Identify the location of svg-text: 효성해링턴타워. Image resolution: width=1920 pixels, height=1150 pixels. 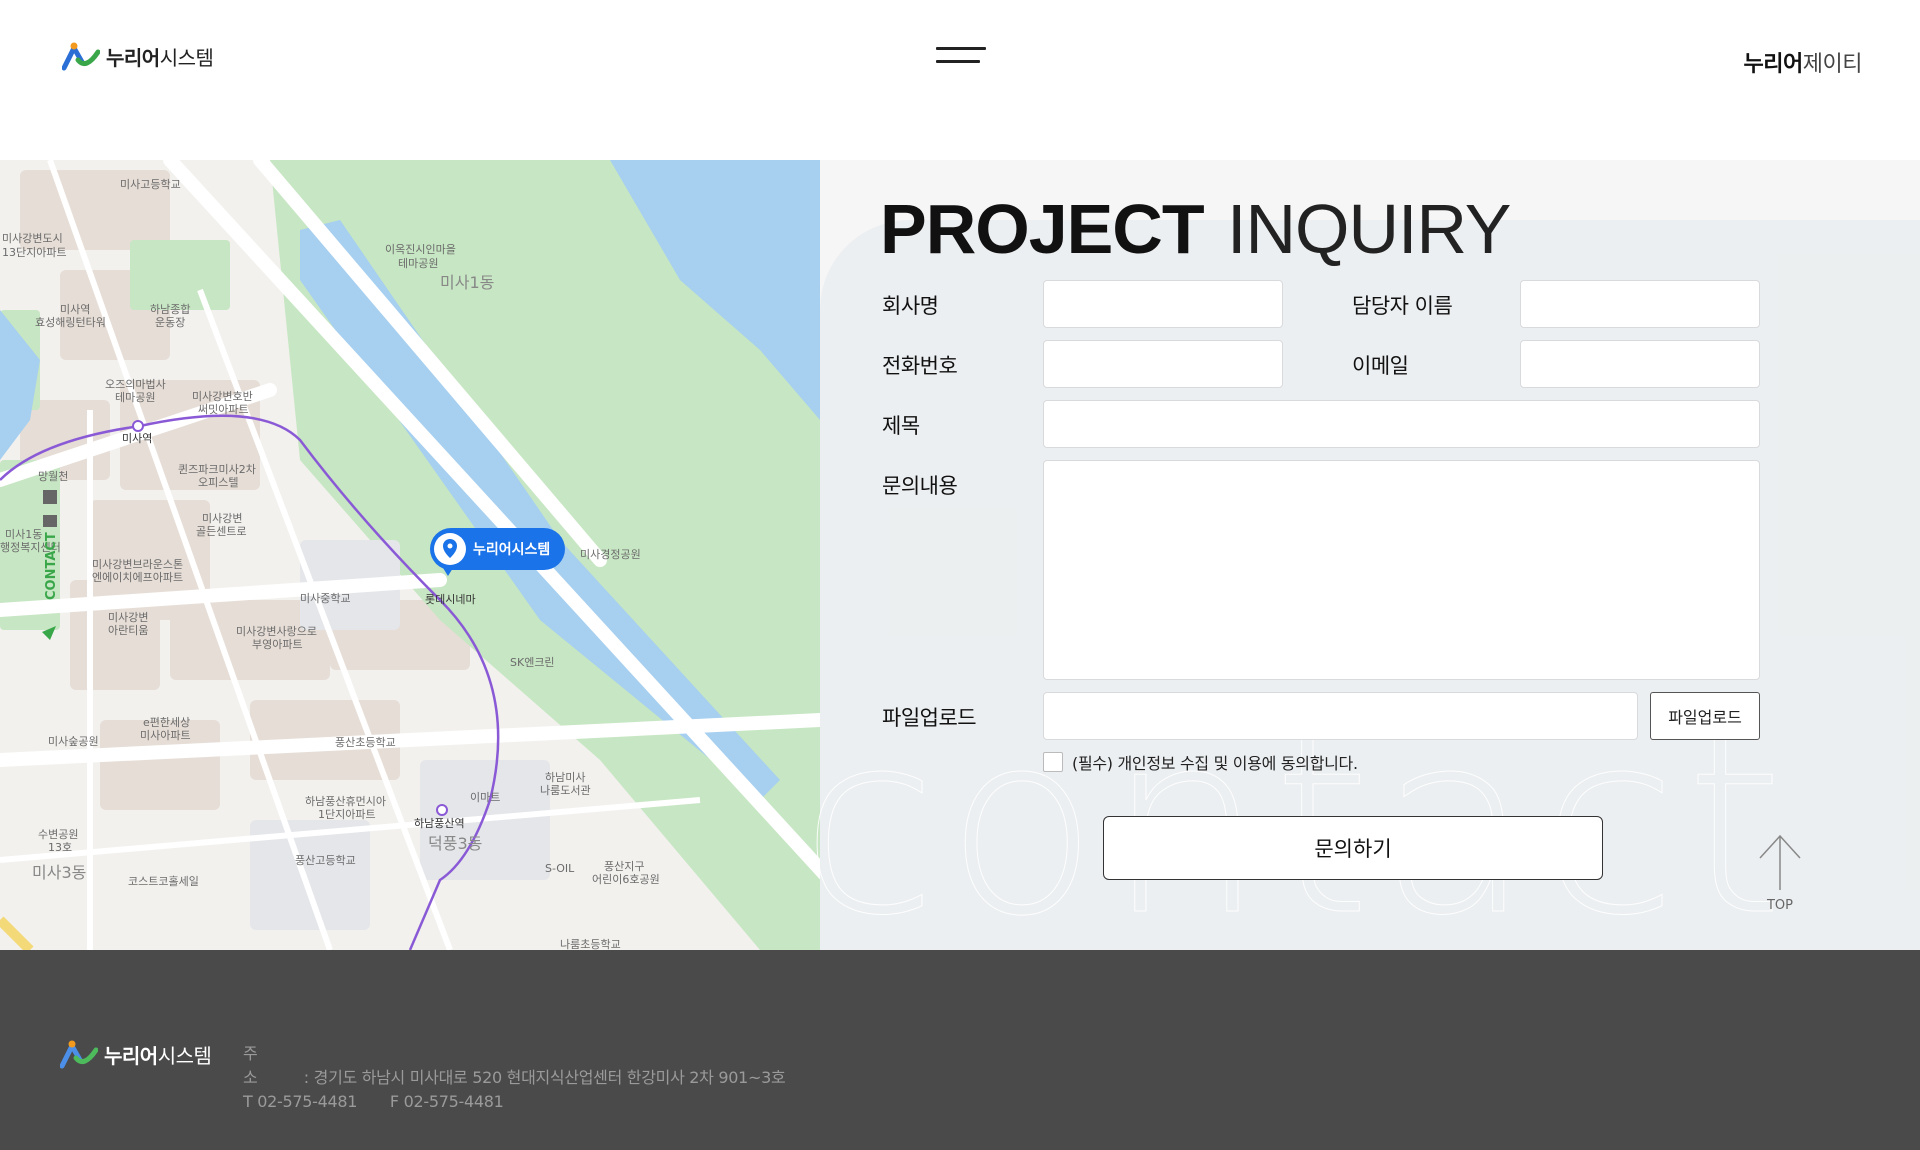
(70, 322).